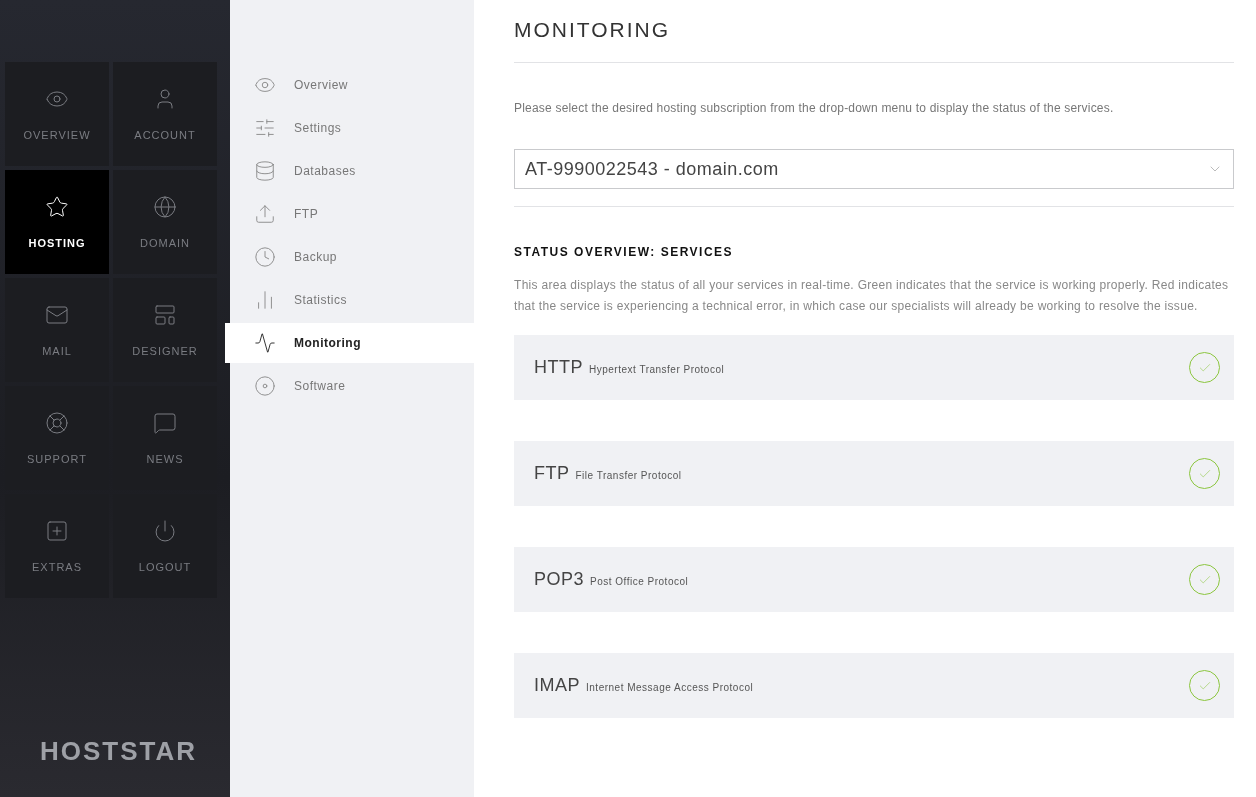  What do you see at coordinates (57, 531) in the screenshot?
I see `plus-square-icon` at bounding box center [57, 531].